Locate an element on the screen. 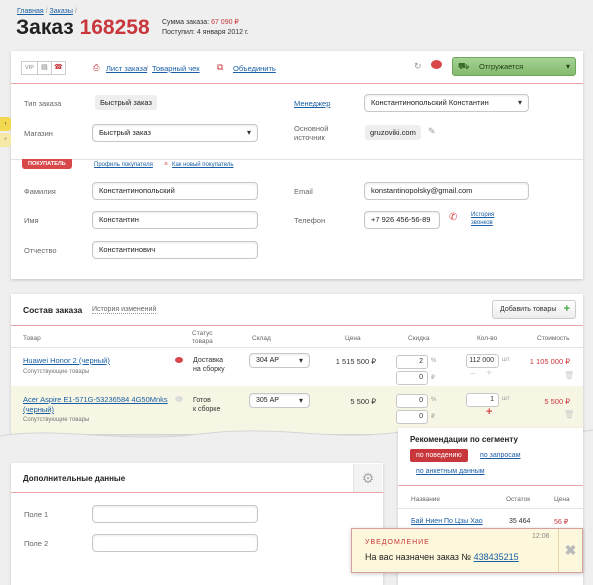  discount-percent-input: 0 is located at coordinates (412, 401).